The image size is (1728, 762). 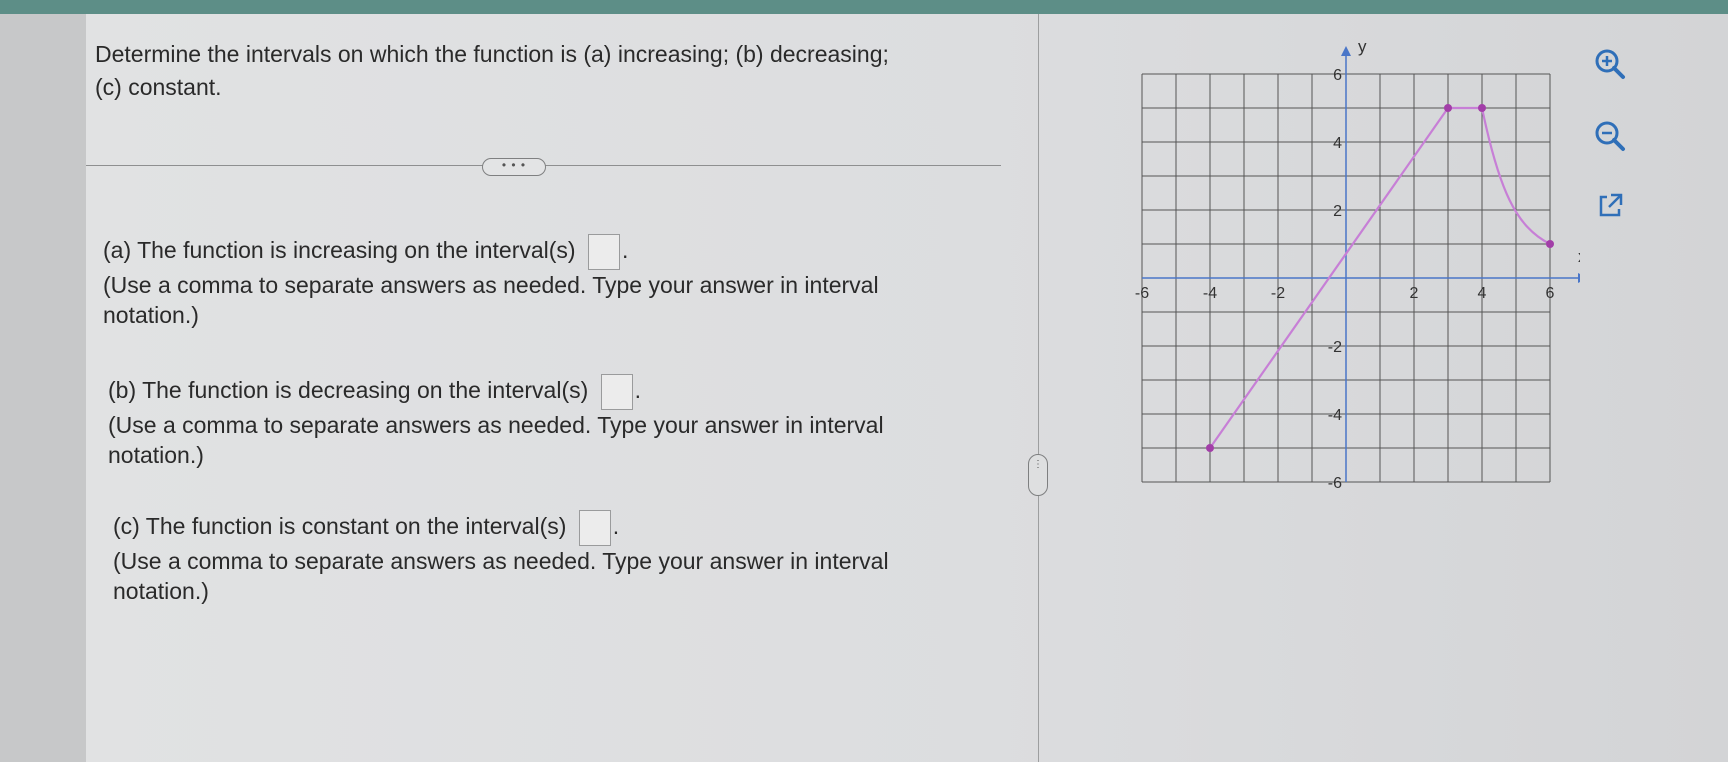 I want to click on left-margin, so click(x=43, y=388).